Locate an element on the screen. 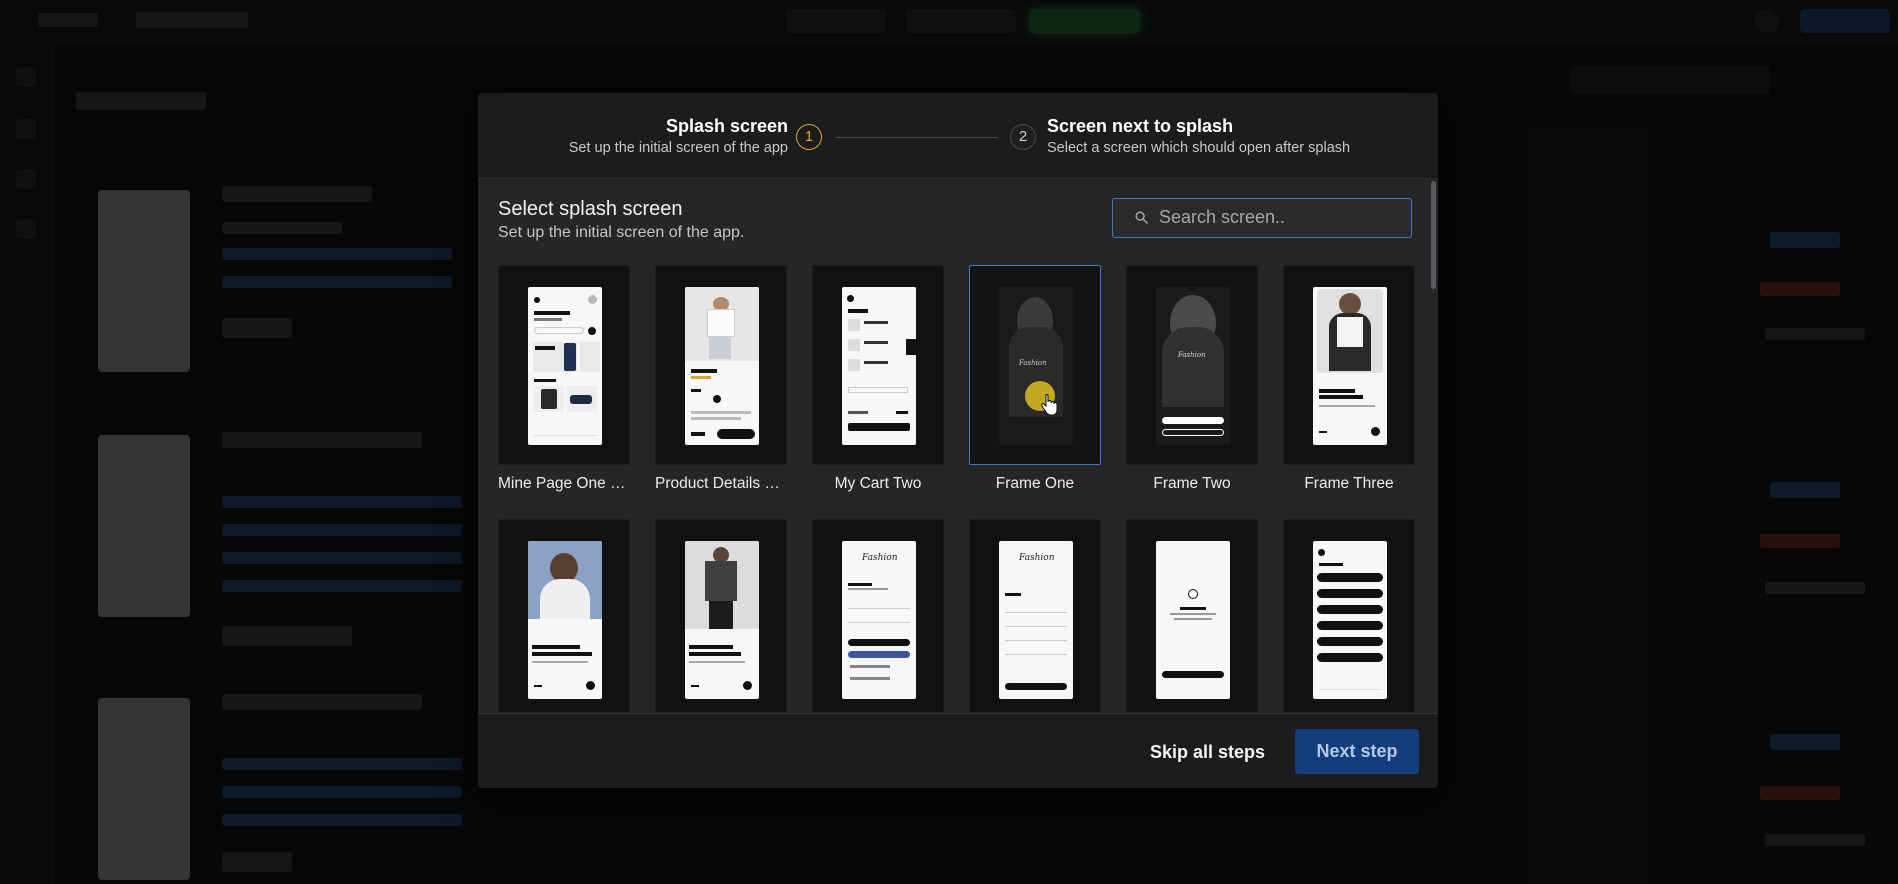 The width and height of the screenshot is (1898, 884). step-1-title: Splash screen is located at coordinates (726, 126).